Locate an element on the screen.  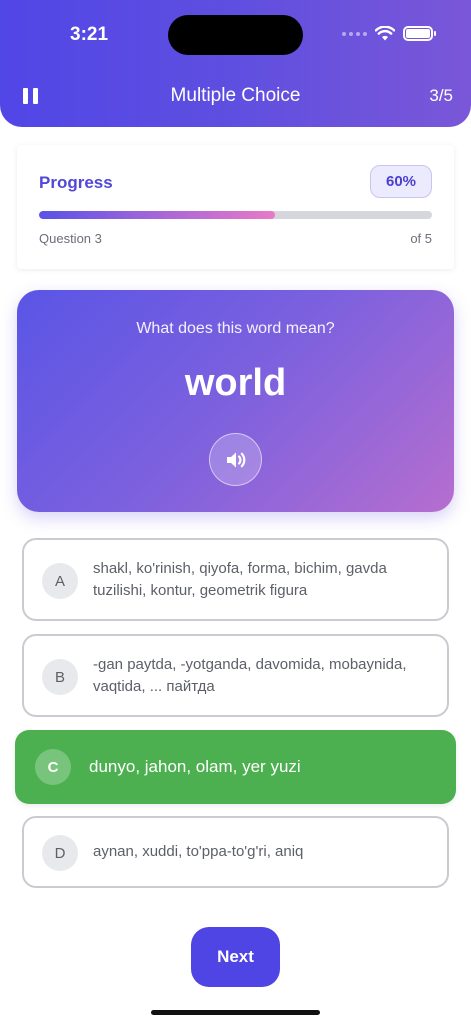
option-letter: C is located at coordinates (53, 767).